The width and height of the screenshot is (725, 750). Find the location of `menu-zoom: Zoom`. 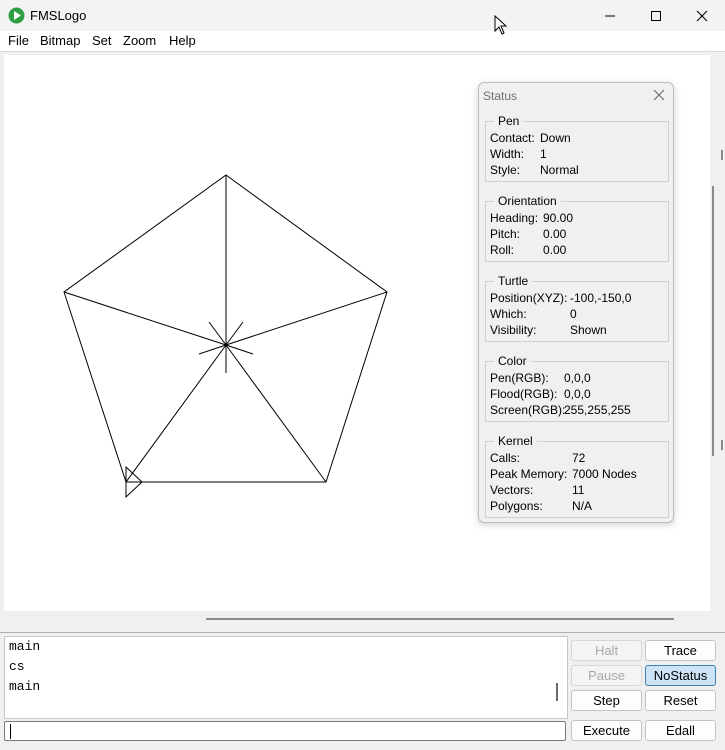

menu-zoom: Zoom is located at coordinates (139, 40).